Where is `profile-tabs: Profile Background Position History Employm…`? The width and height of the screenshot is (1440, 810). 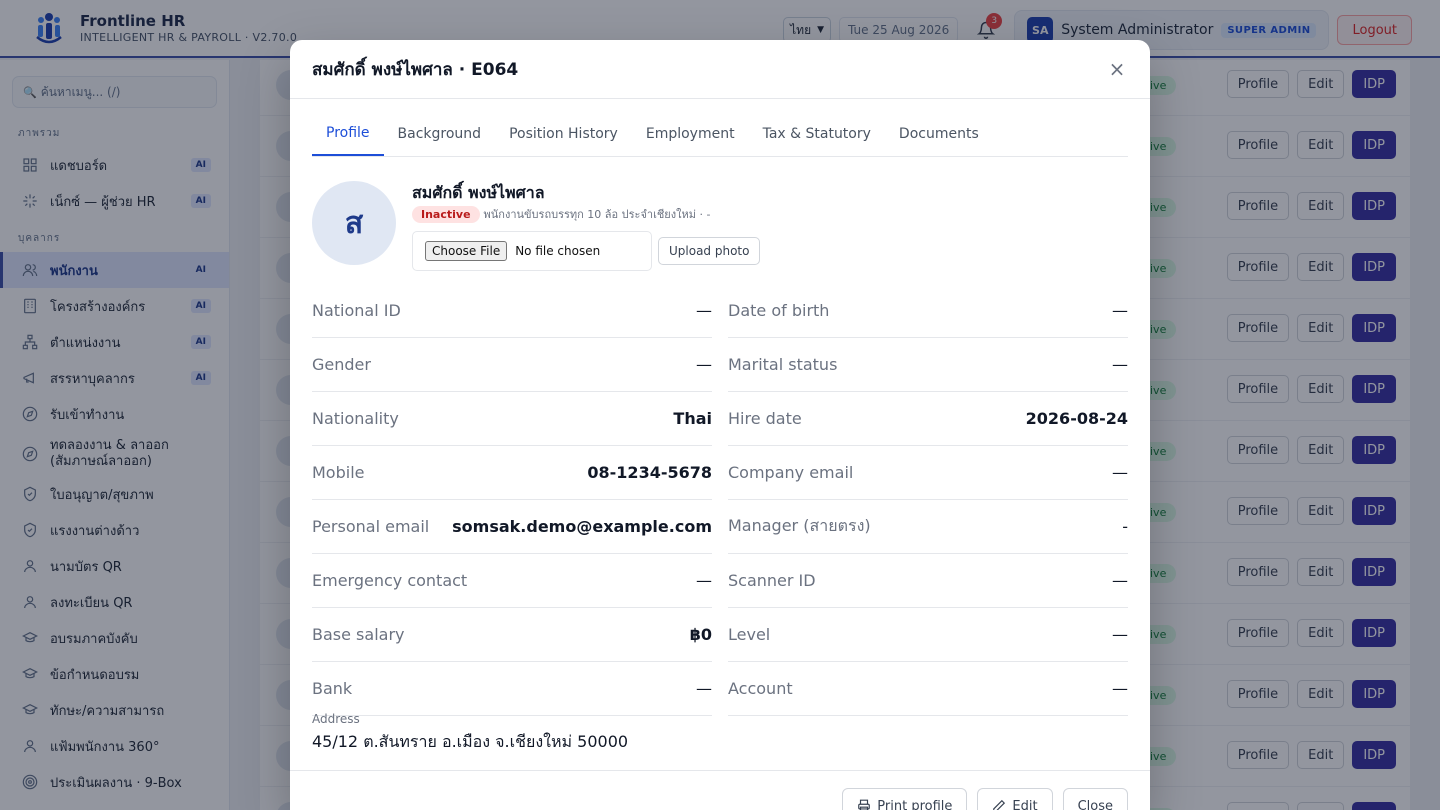
profile-tabs: Profile Background Position History Employm… is located at coordinates (720, 135).